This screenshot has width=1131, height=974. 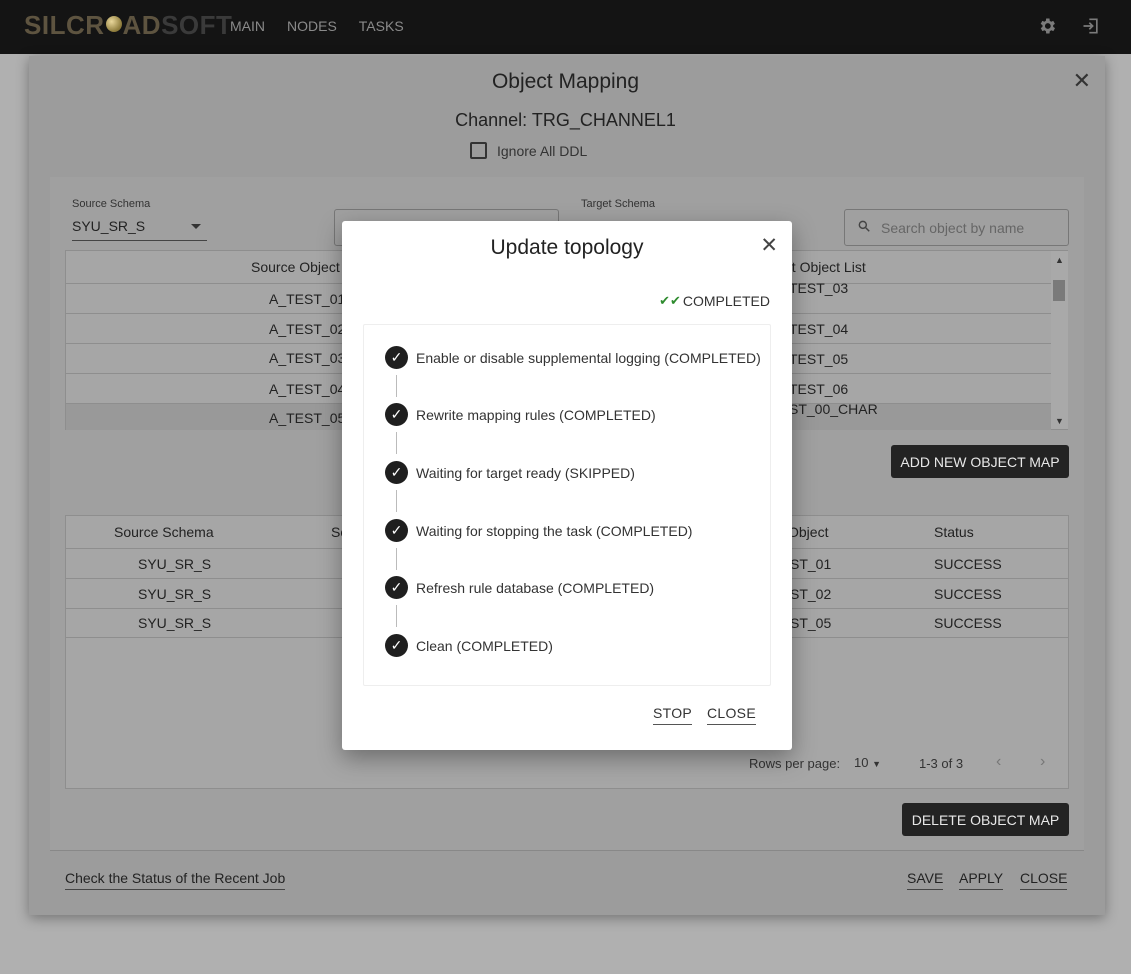 What do you see at coordinates (520, 414) in the screenshot?
I see `step-item: ✓ Rewrite mapping rules (COMPLETED)` at bounding box center [520, 414].